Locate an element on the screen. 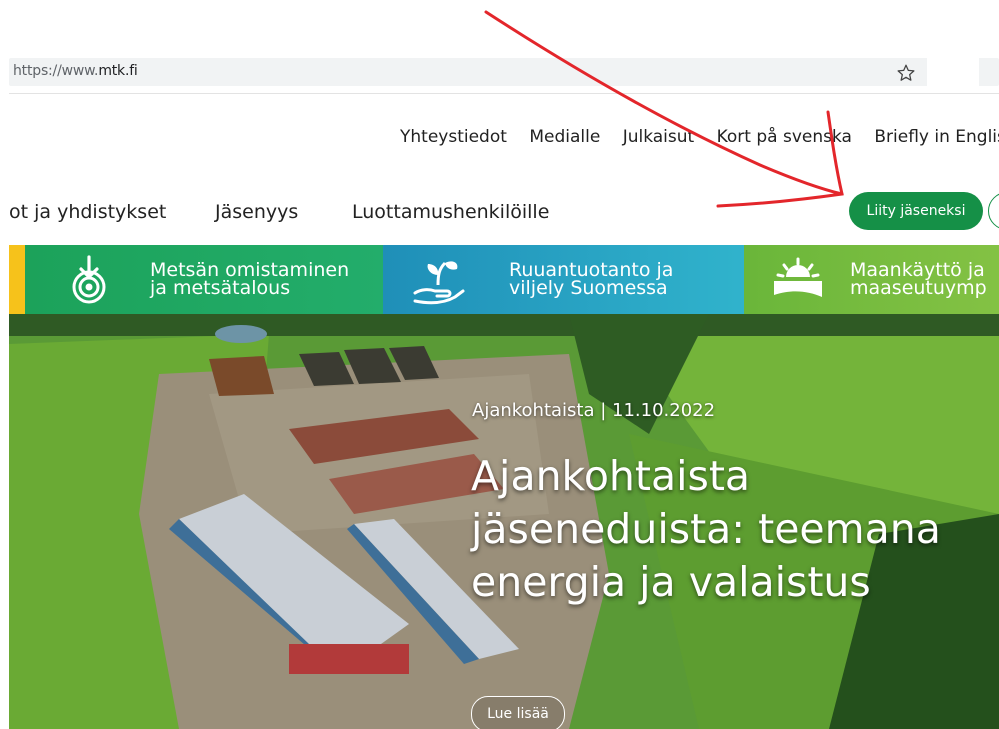  url-text: https://www.mtk.fi is located at coordinates (75, 71).